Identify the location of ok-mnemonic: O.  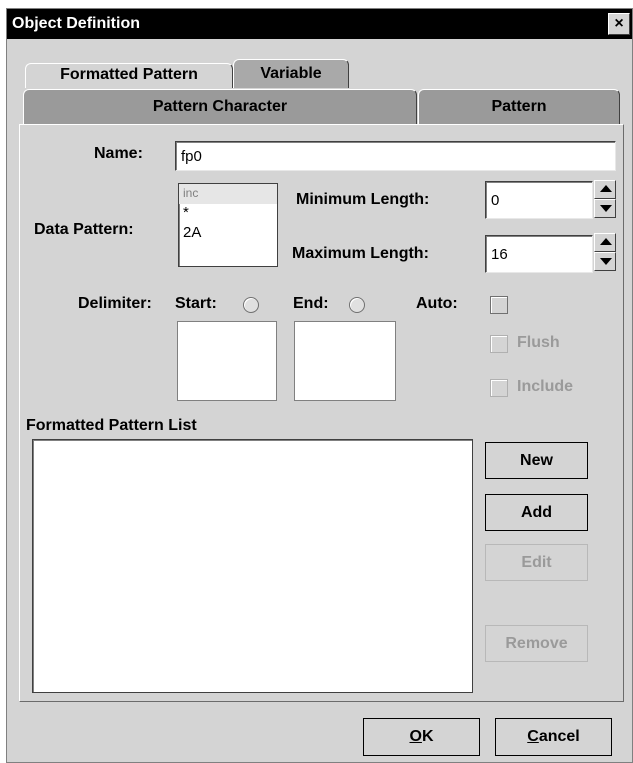
(415, 736).